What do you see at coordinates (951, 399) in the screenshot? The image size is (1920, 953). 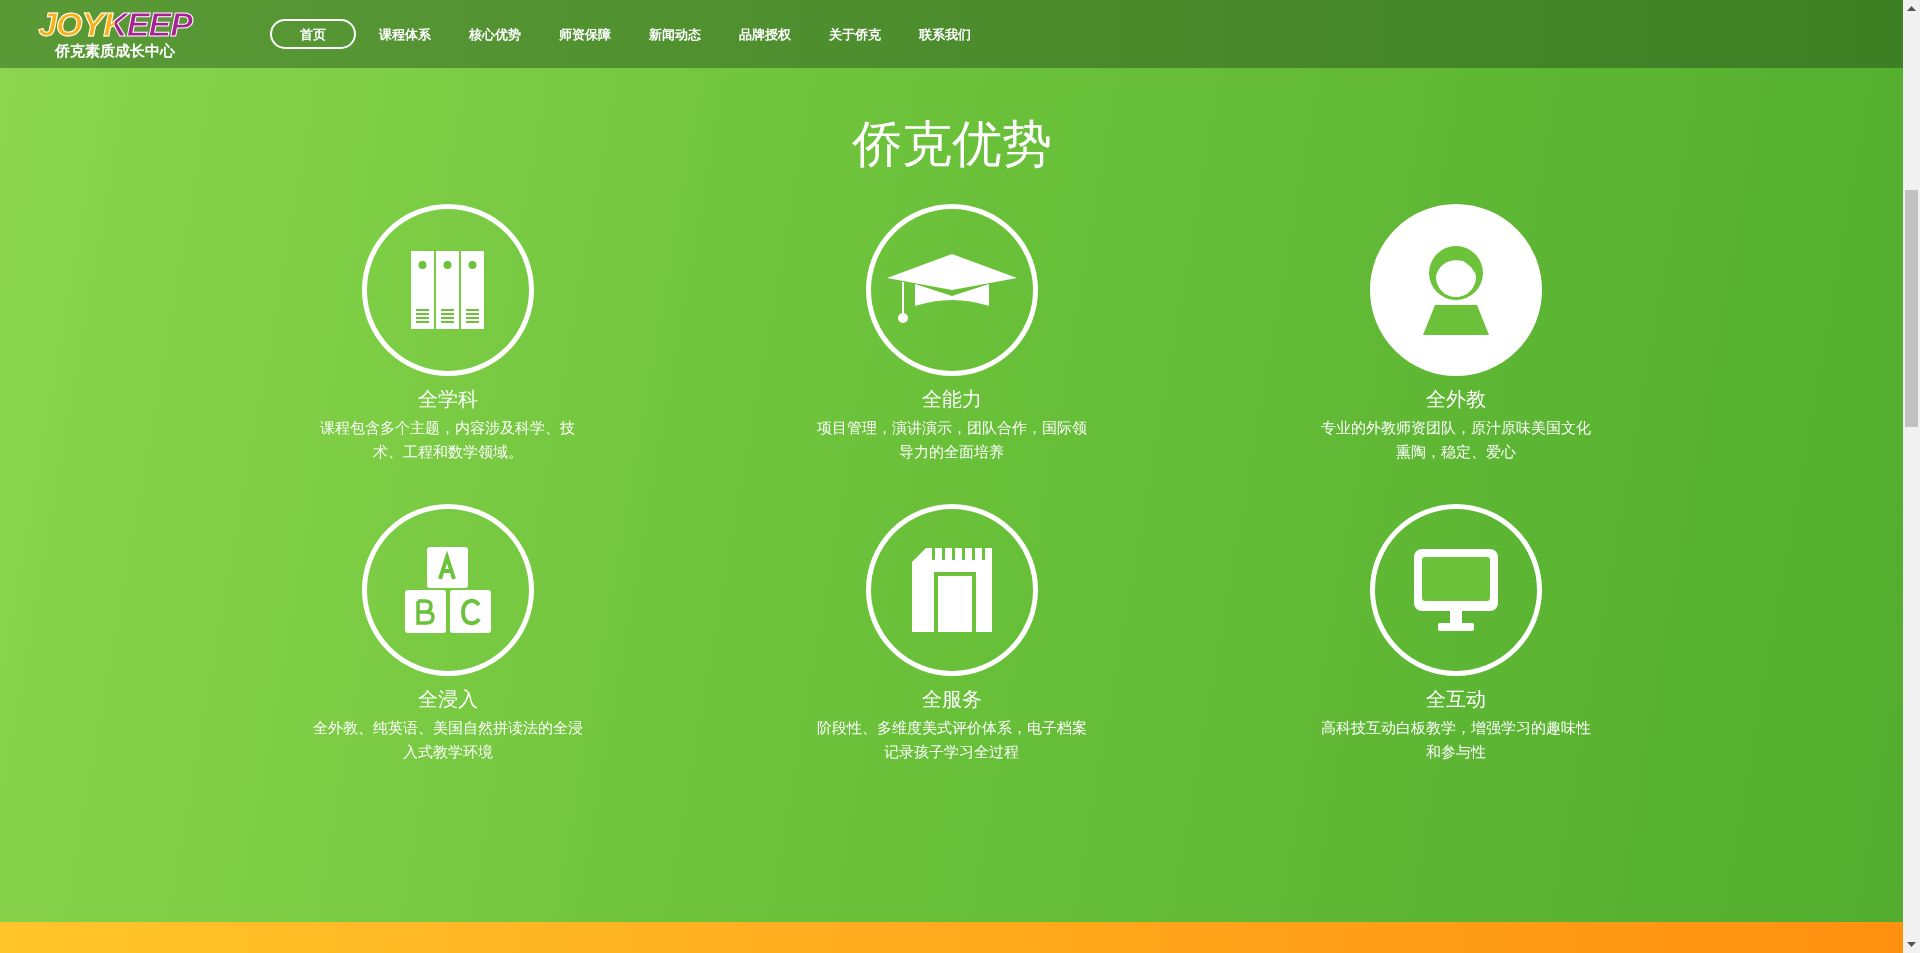 I see `feature-title: 全能力` at bounding box center [951, 399].